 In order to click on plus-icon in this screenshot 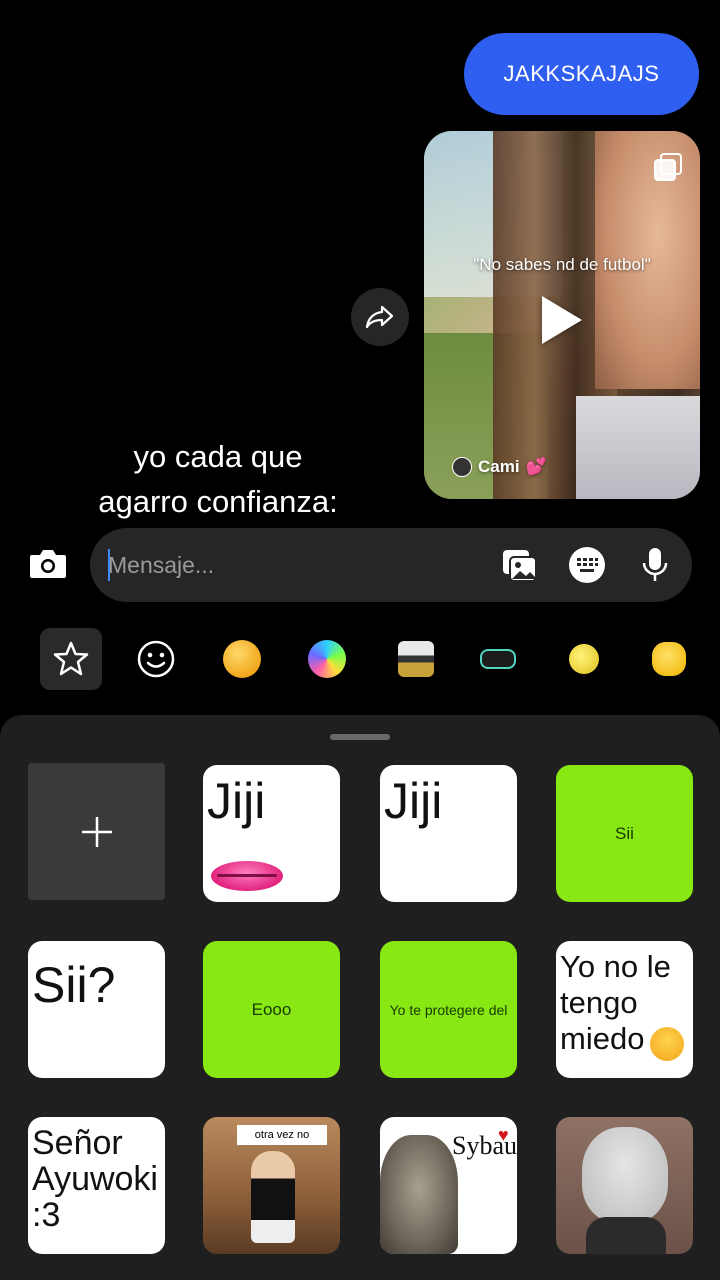, I will do `click(96, 831)`.